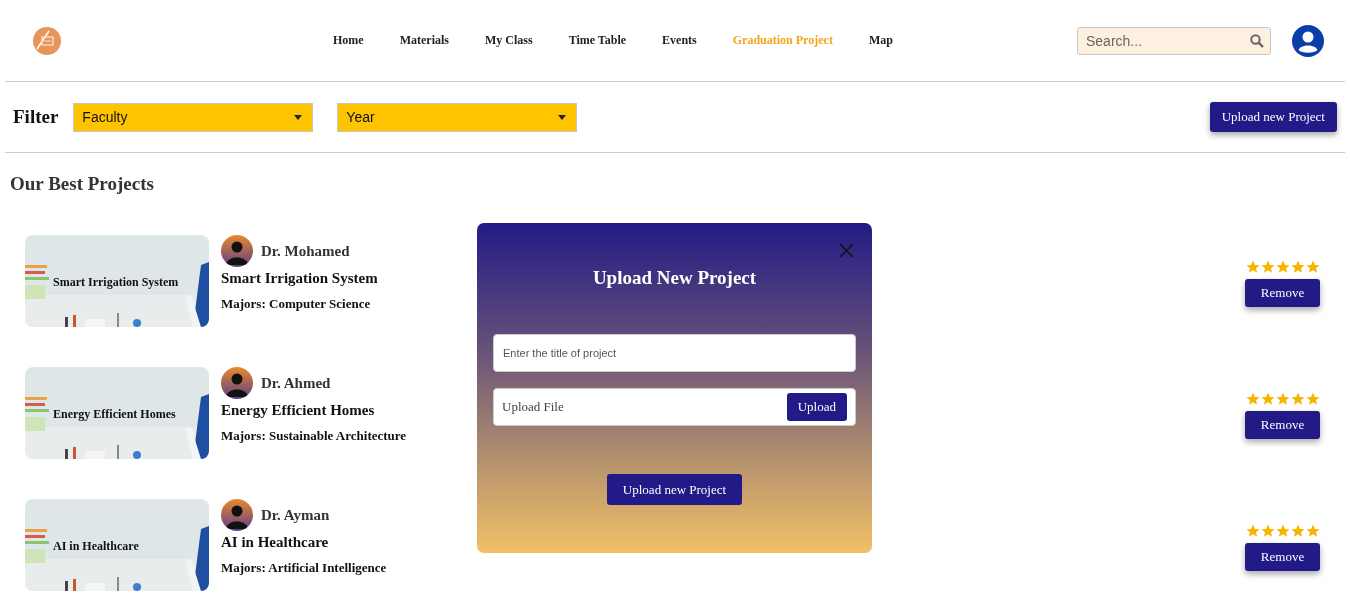 The height and width of the screenshot is (616, 1350). What do you see at coordinates (674, 278) in the screenshot?
I see `modal-title: Upload New Project` at bounding box center [674, 278].